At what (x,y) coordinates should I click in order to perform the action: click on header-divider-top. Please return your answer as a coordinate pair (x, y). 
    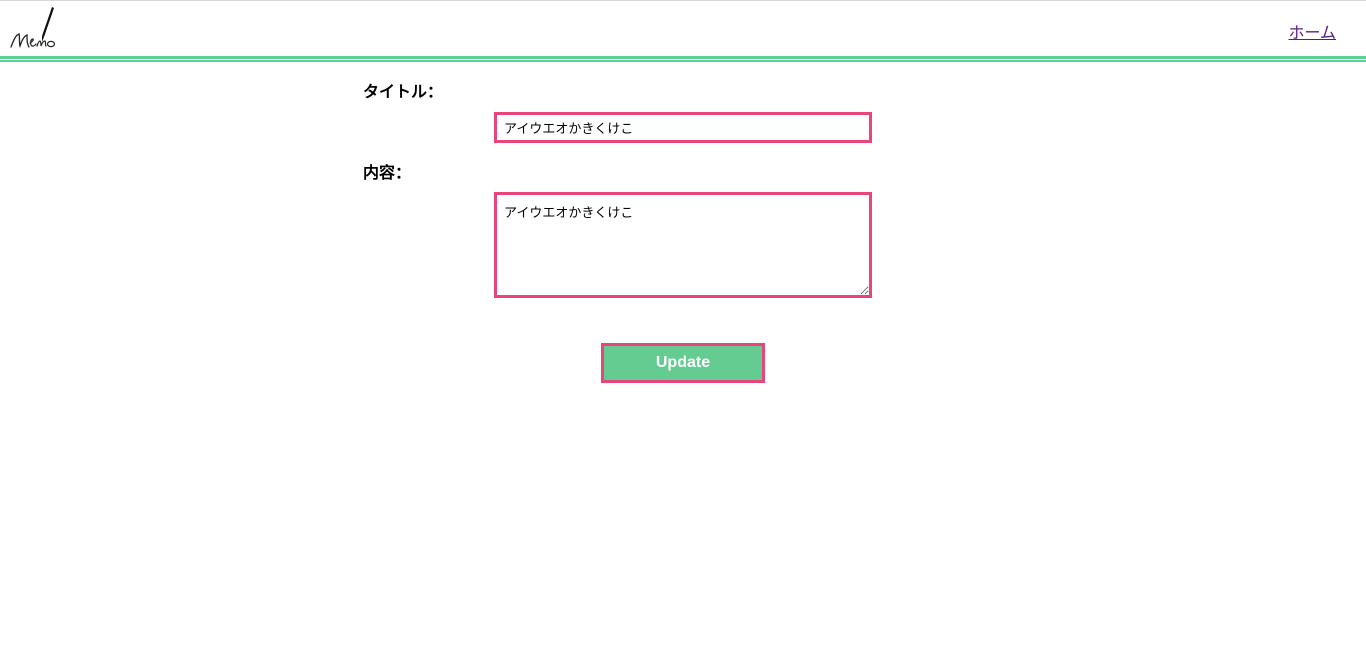
    Looking at the image, I should click on (683, 57).